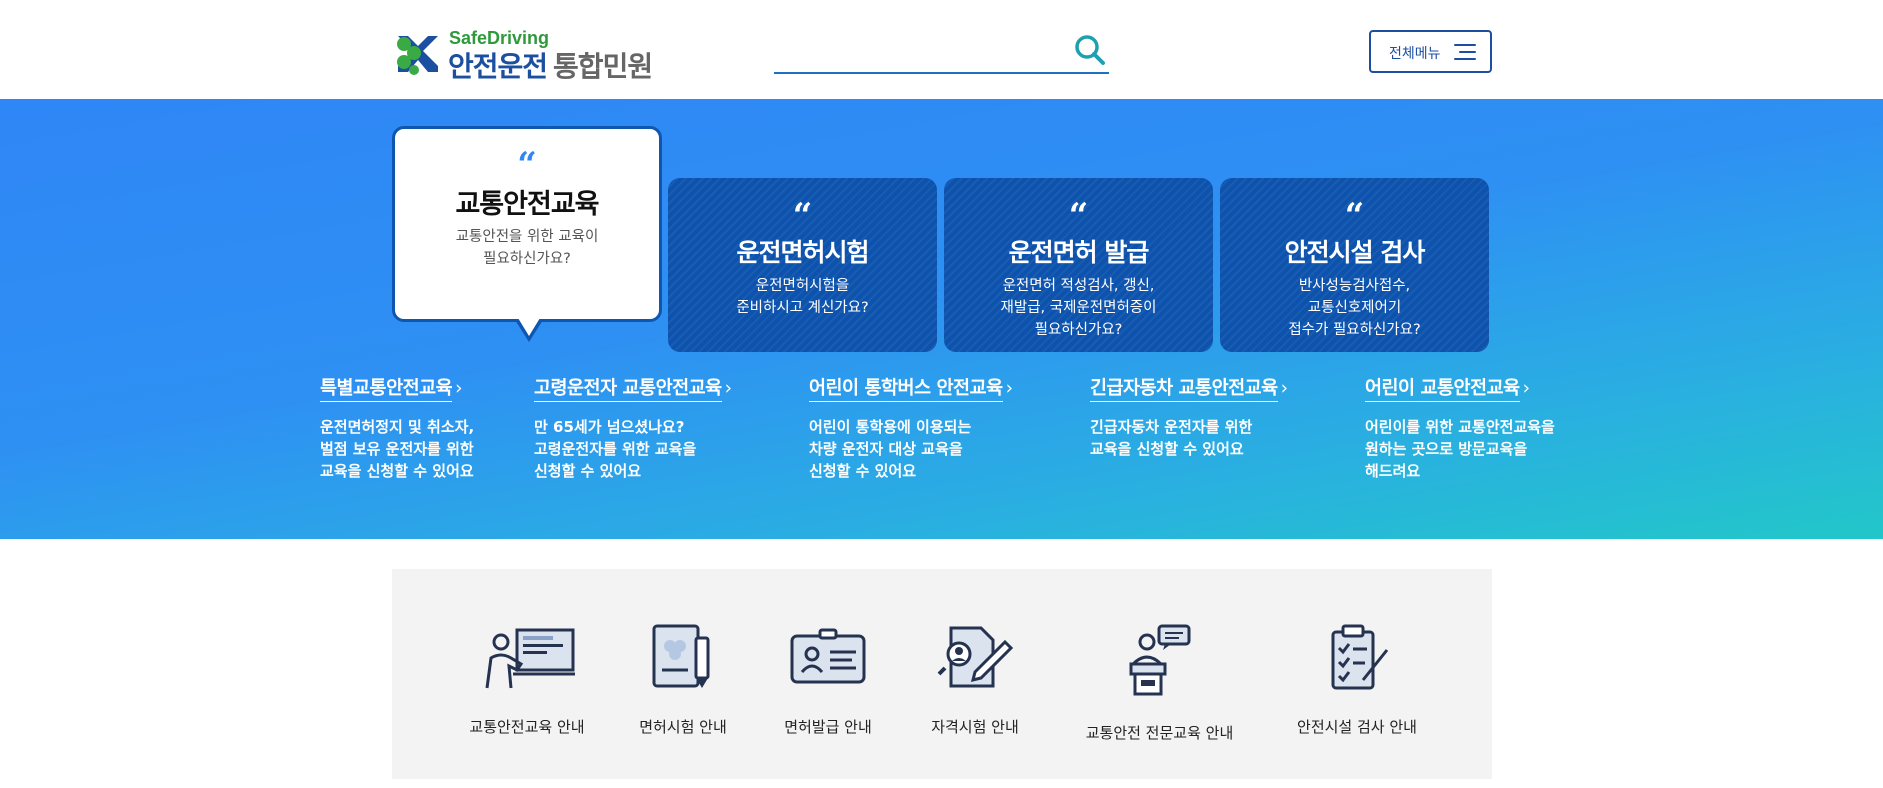  What do you see at coordinates (527, 248) in the screenshot?
I see `card-description: 교통안전을 위한 교육이 필요하신가요?` at bounding box center [527, 248].